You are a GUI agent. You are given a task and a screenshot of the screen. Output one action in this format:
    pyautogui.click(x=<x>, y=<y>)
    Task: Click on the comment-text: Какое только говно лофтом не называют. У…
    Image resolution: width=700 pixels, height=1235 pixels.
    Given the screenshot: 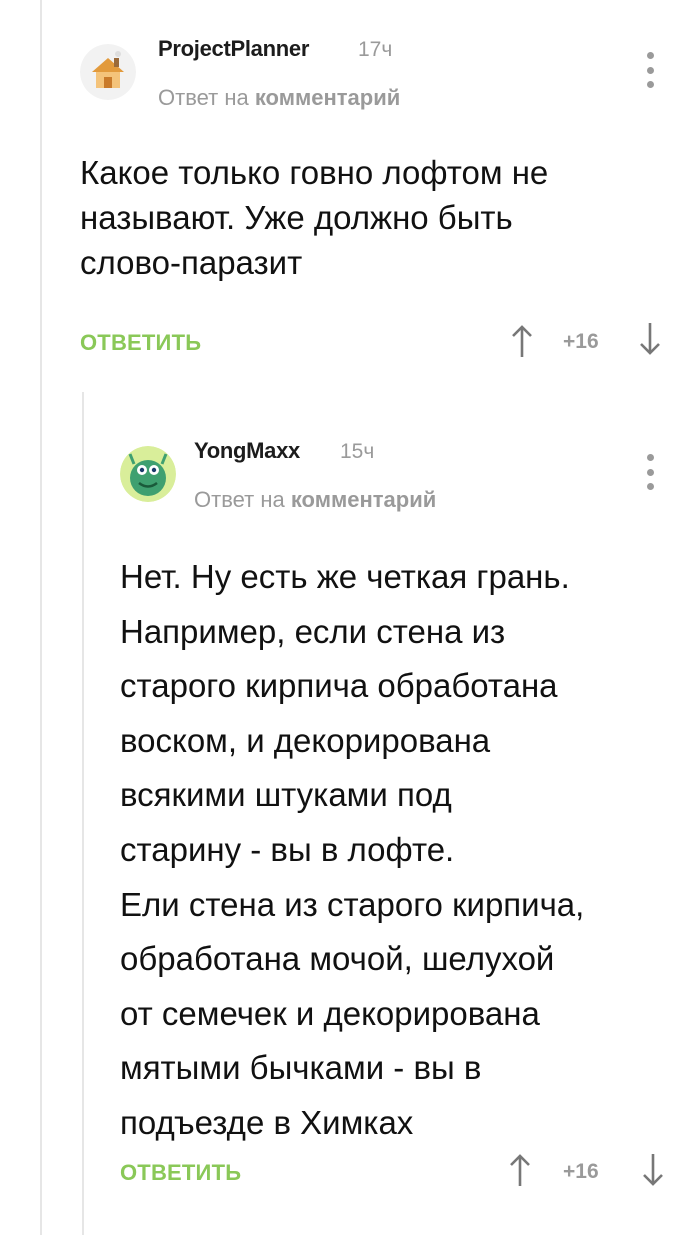 What is the action you would take?
    pyautogui.click(x=380, y=217)
    